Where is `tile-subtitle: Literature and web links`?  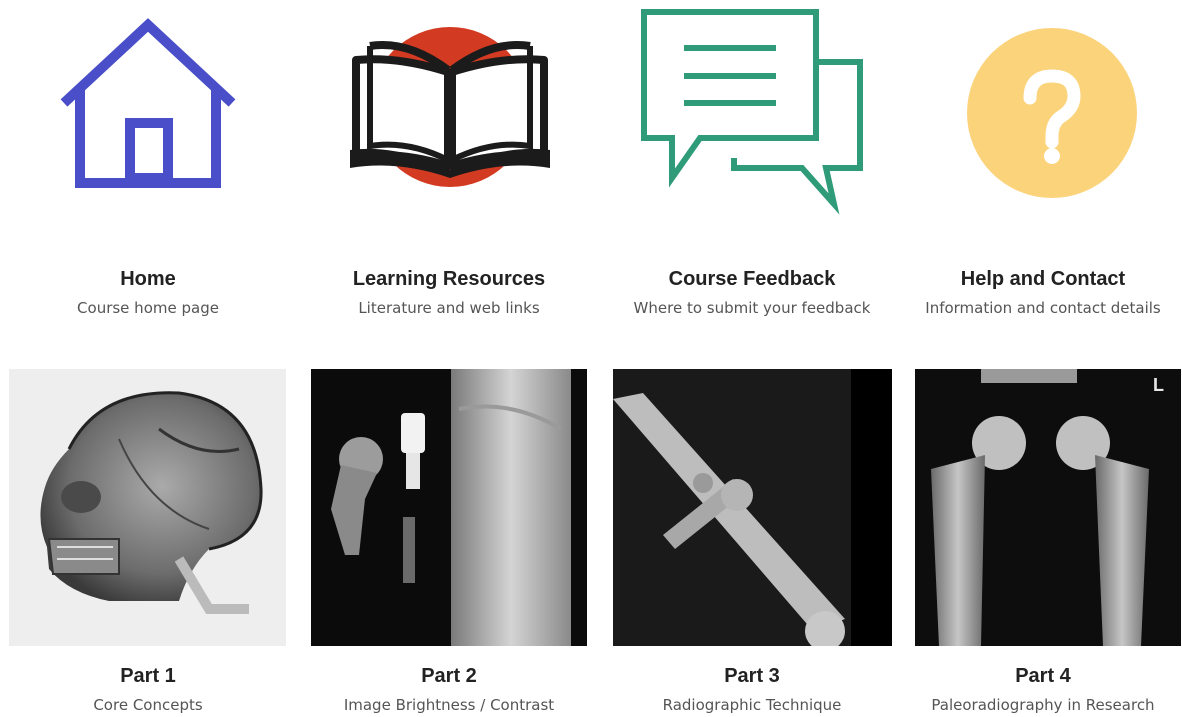 tile-subtitle: Literature and web links is located at coordinates (449, 308).